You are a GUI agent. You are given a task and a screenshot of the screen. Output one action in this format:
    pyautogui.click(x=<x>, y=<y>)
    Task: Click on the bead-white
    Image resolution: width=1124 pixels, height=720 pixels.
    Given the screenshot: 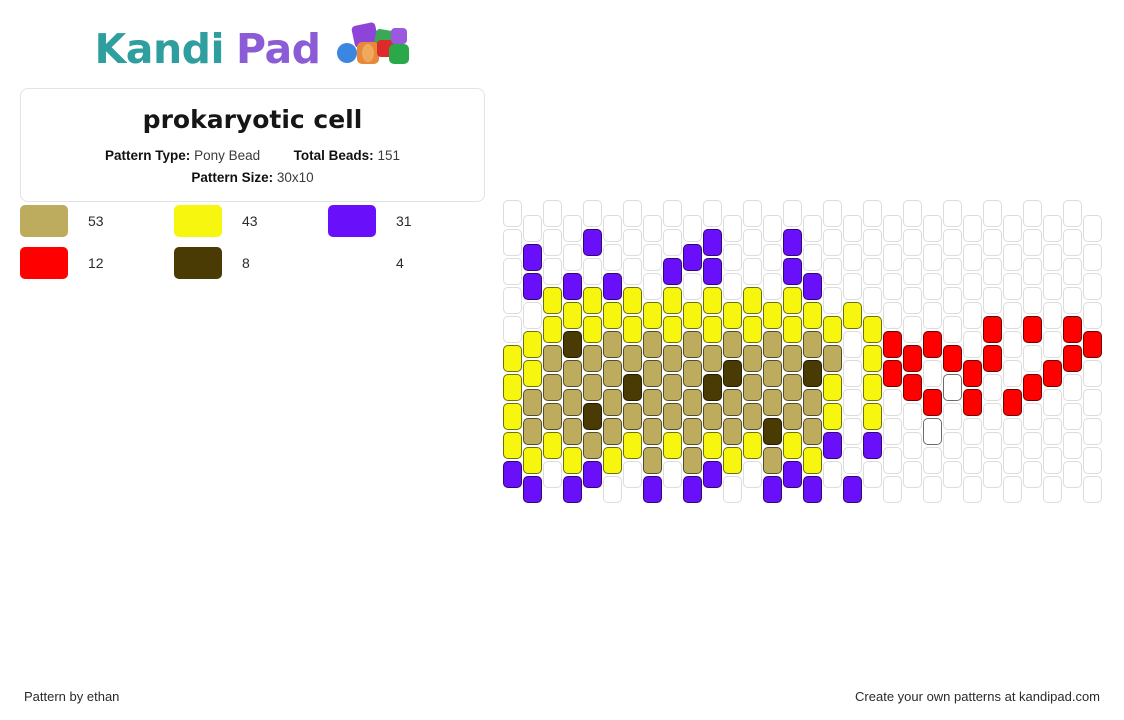 What is the action you would take?
    pyautogui.click(x=952, y=387)
    